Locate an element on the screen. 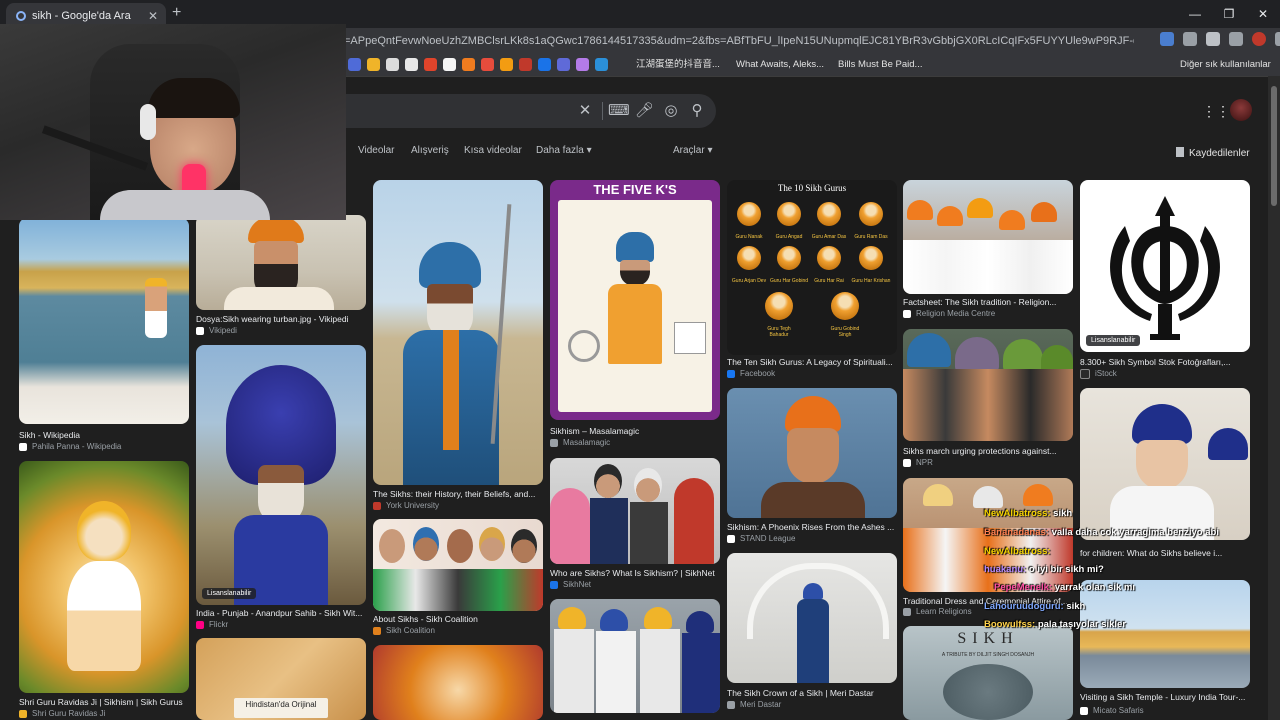 The image size is (1280, 720). profile-icon is located at coordinates (1259, 39).